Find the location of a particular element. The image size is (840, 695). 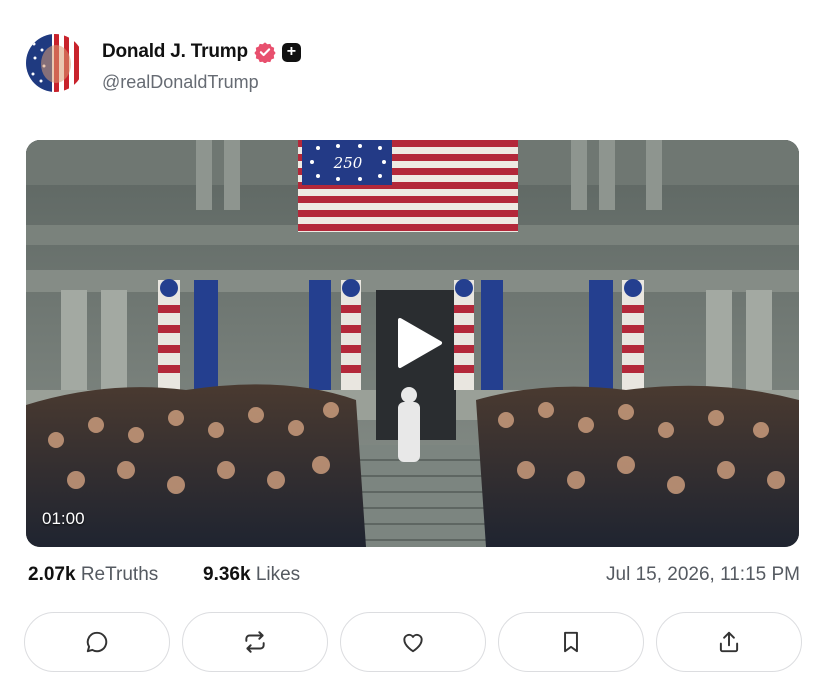

like-button is located at coordinates (413, 642).